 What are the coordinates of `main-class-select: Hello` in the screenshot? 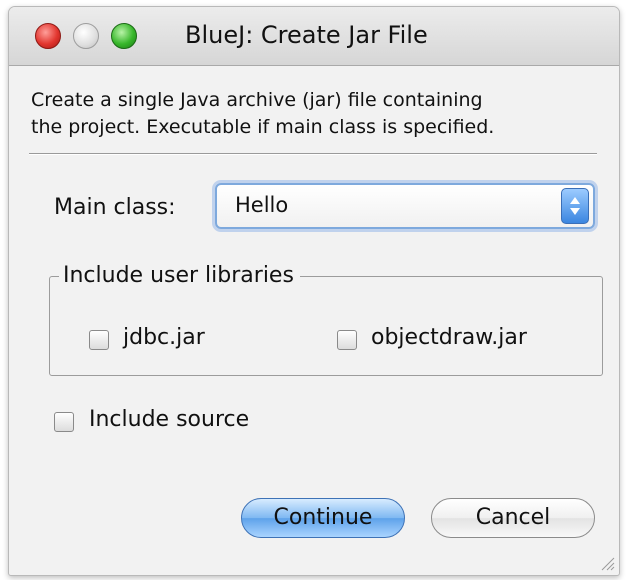 It's located at (405, 206).